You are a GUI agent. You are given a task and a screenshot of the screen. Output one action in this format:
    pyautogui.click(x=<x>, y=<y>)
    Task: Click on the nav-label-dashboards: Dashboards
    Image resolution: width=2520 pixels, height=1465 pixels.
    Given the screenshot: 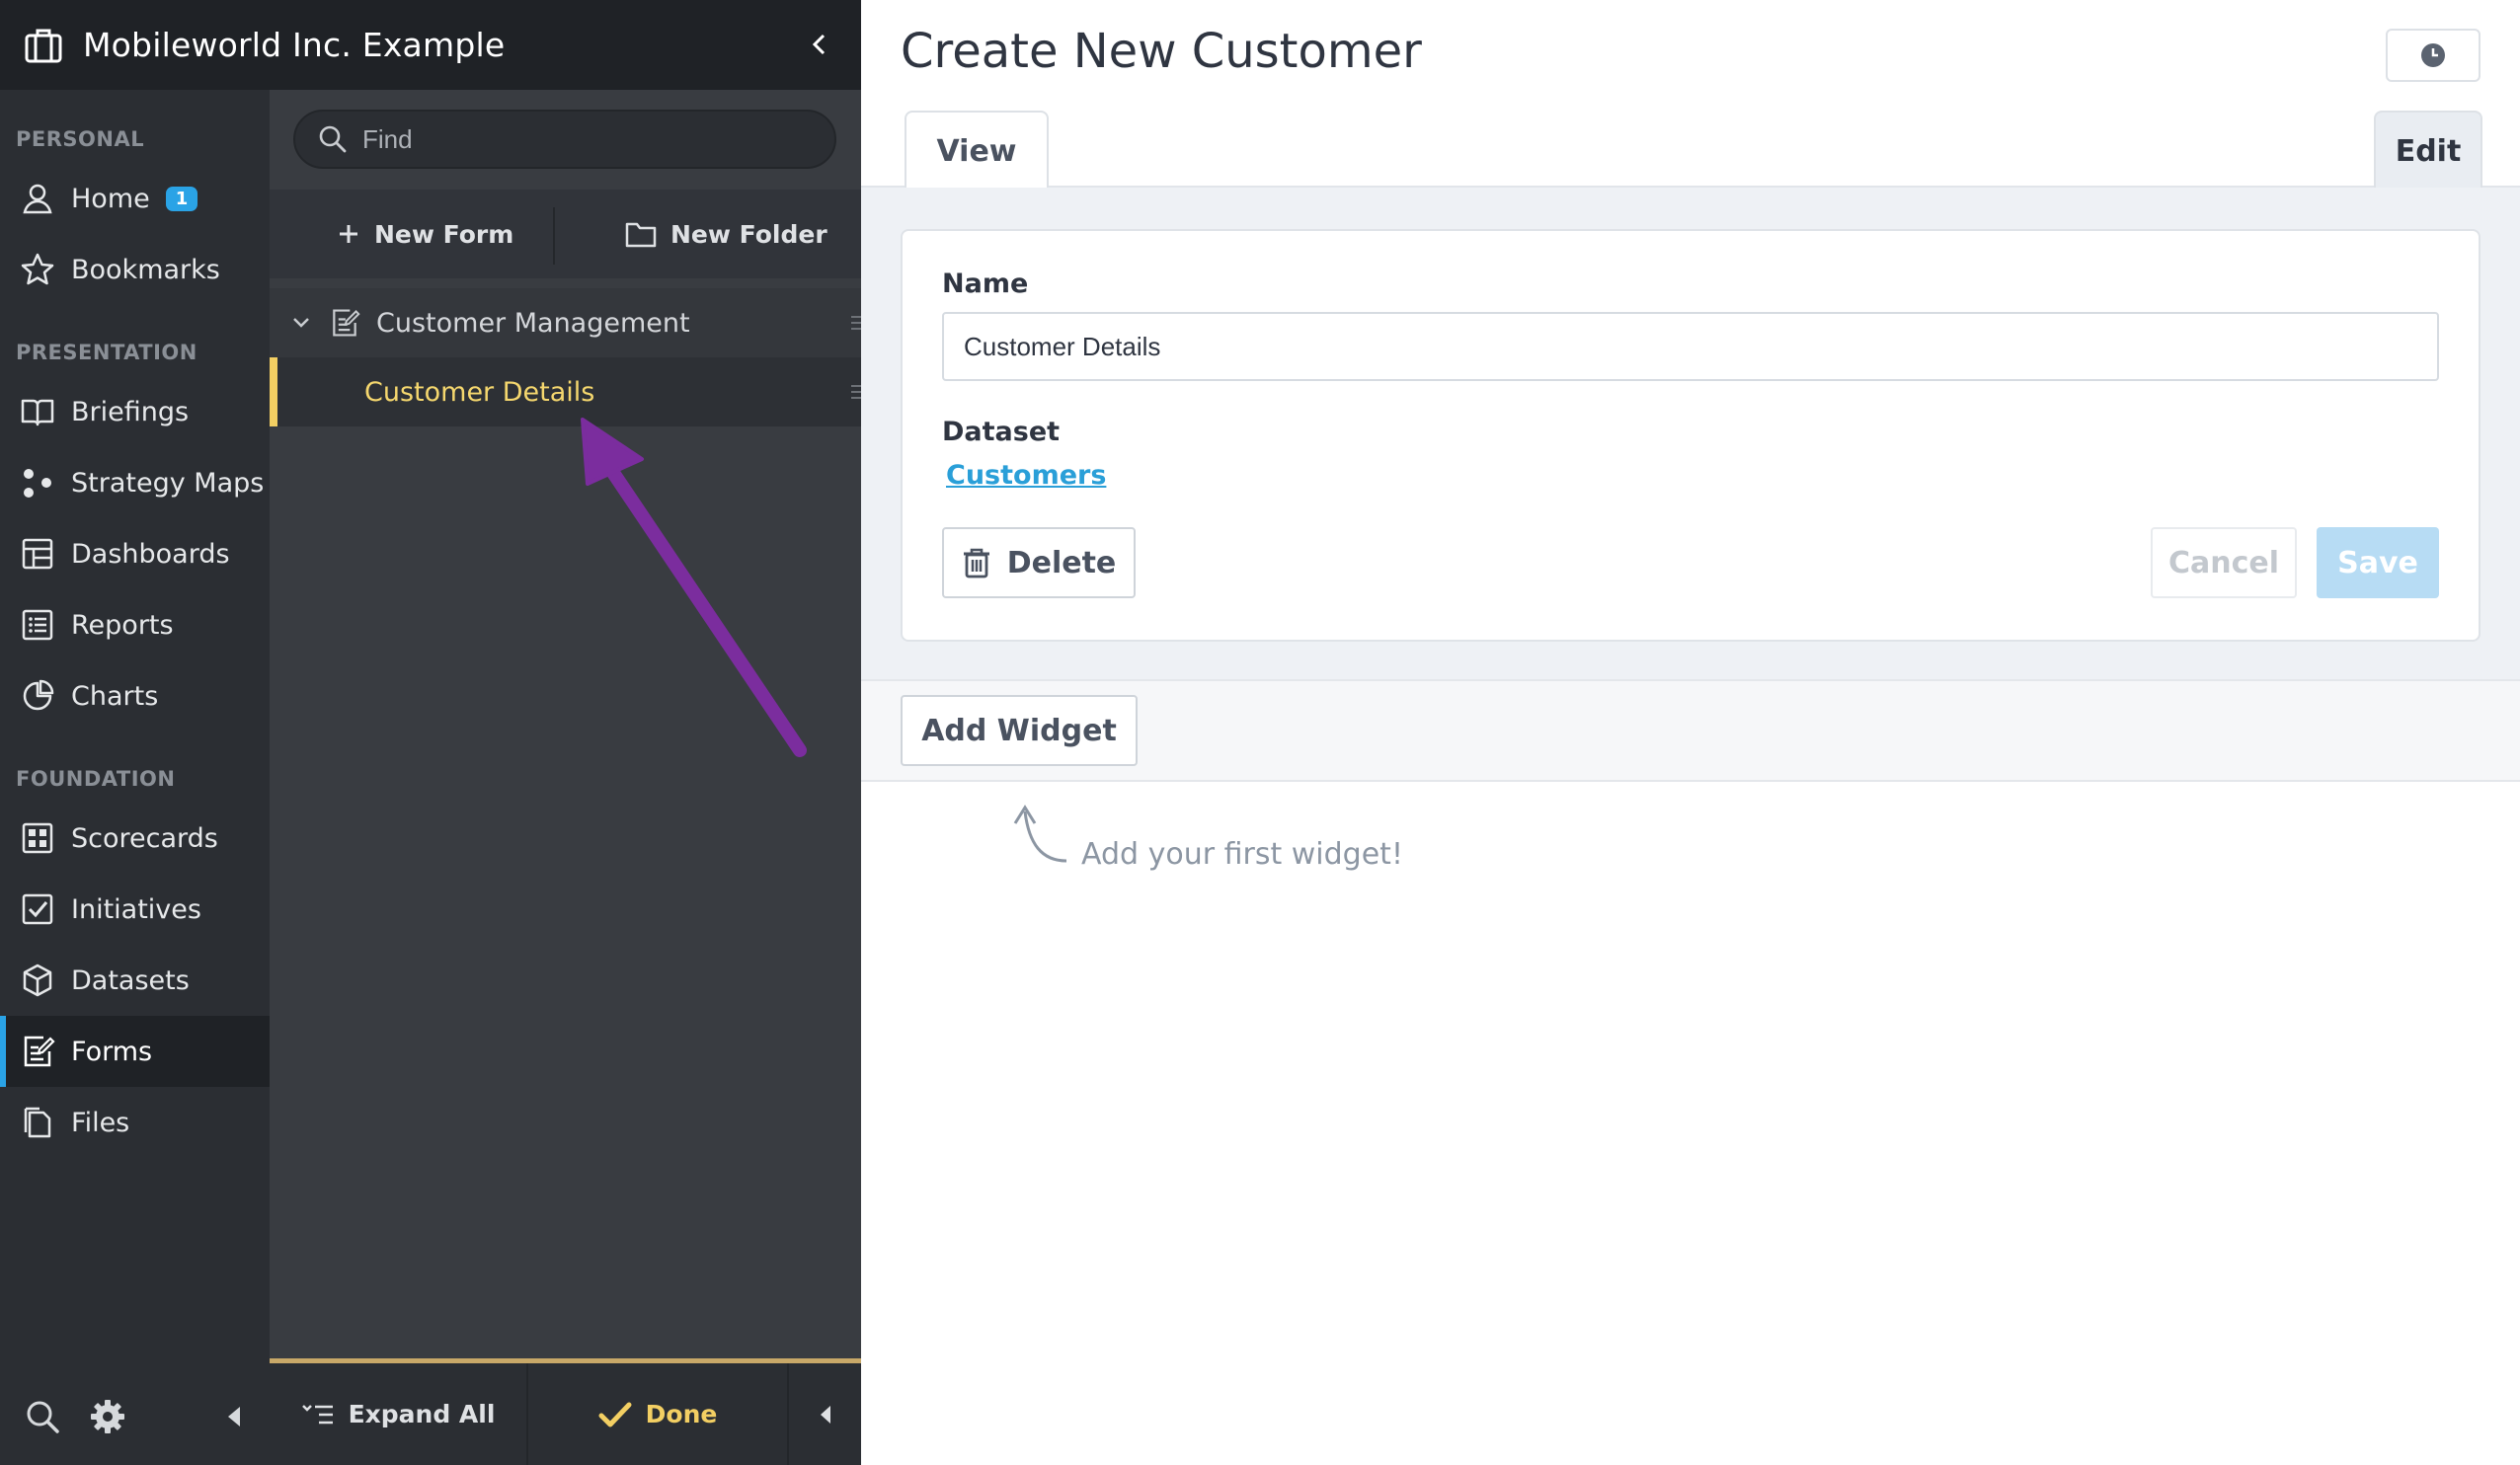 What is the action you would take?
    pyautogui.click(x=150, y=554)
    